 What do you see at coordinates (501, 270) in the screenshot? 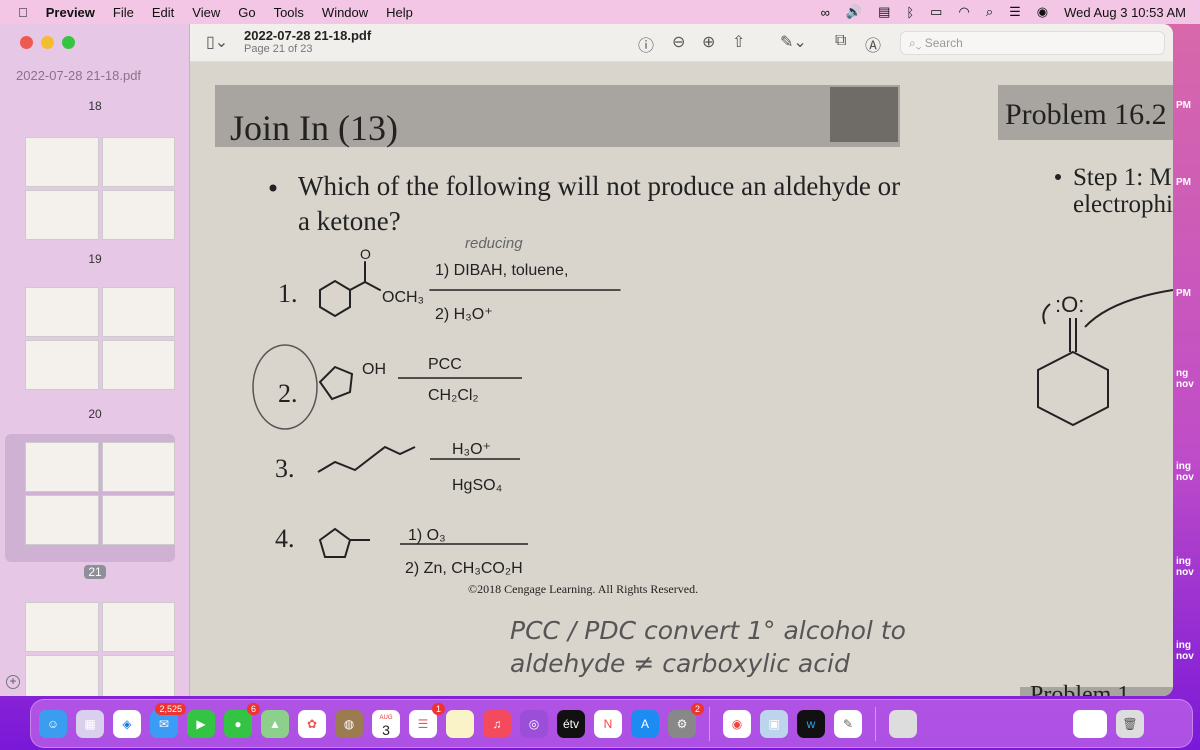
I see `reagent-above: 1) DIBAH, toluene,` at bounding box center [501, 270].